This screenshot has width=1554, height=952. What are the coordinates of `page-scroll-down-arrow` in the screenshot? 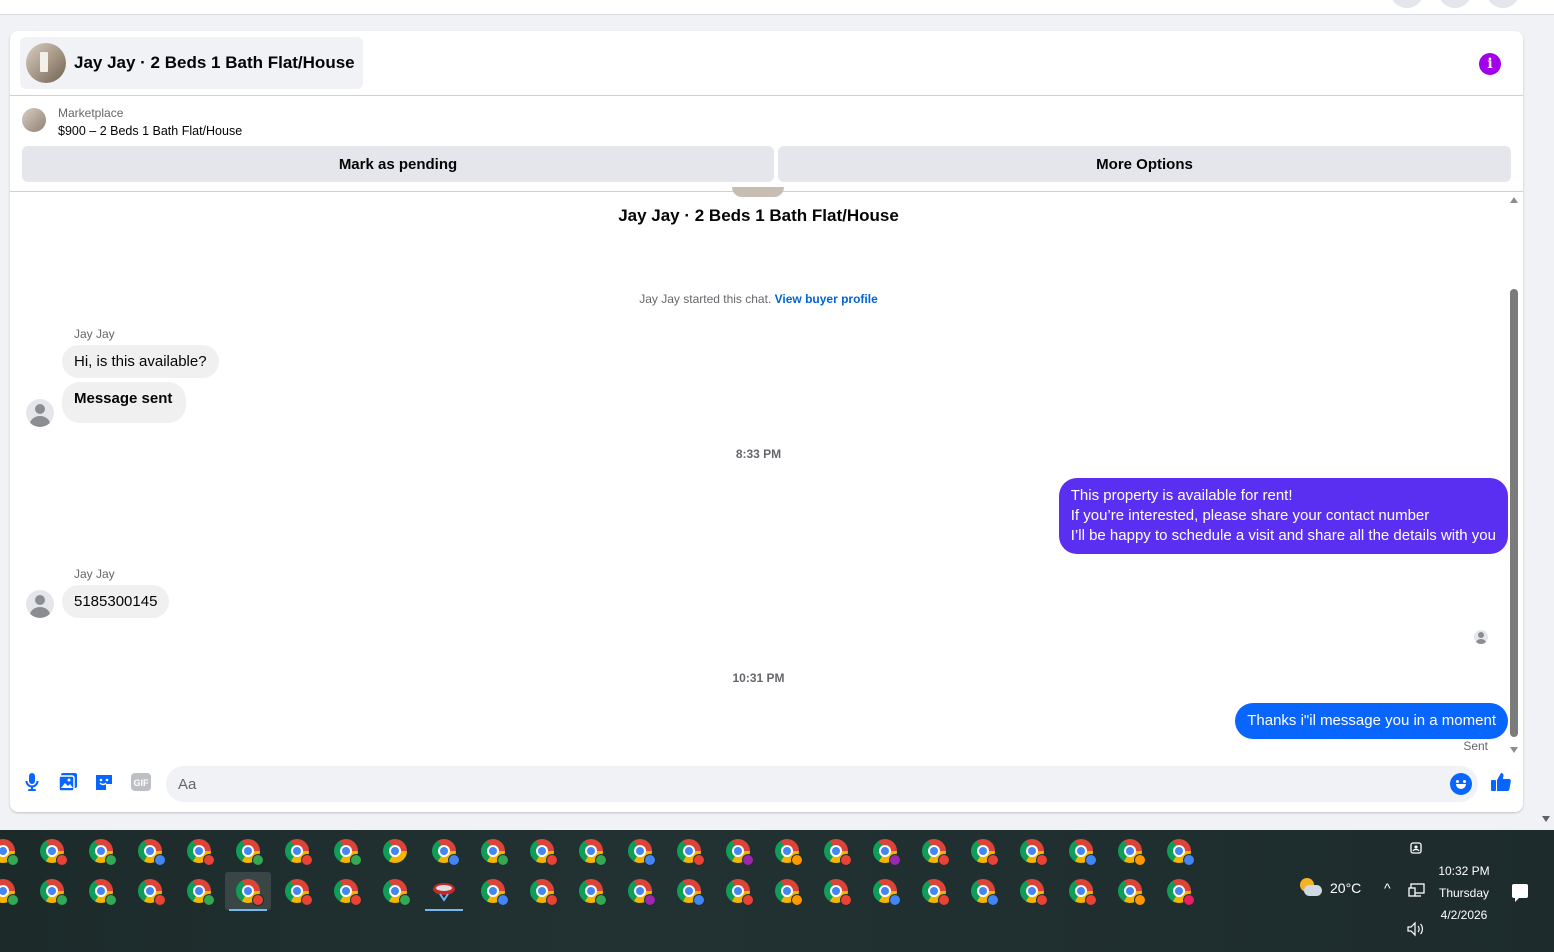 It's located at (1546, 819).